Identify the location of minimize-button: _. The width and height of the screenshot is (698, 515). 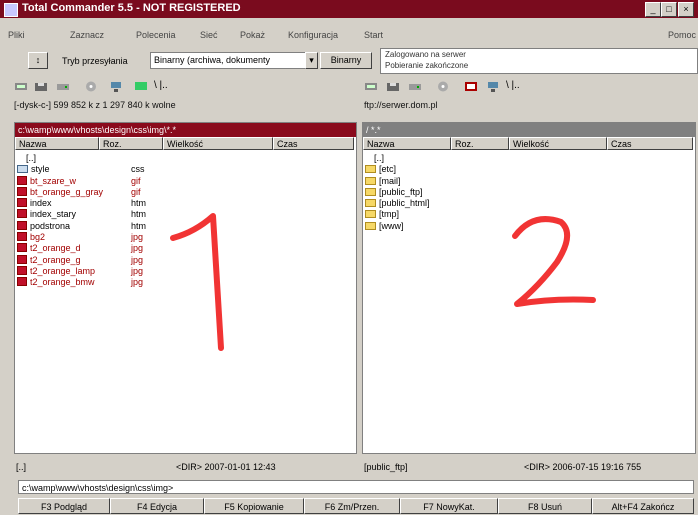
(653, 9).